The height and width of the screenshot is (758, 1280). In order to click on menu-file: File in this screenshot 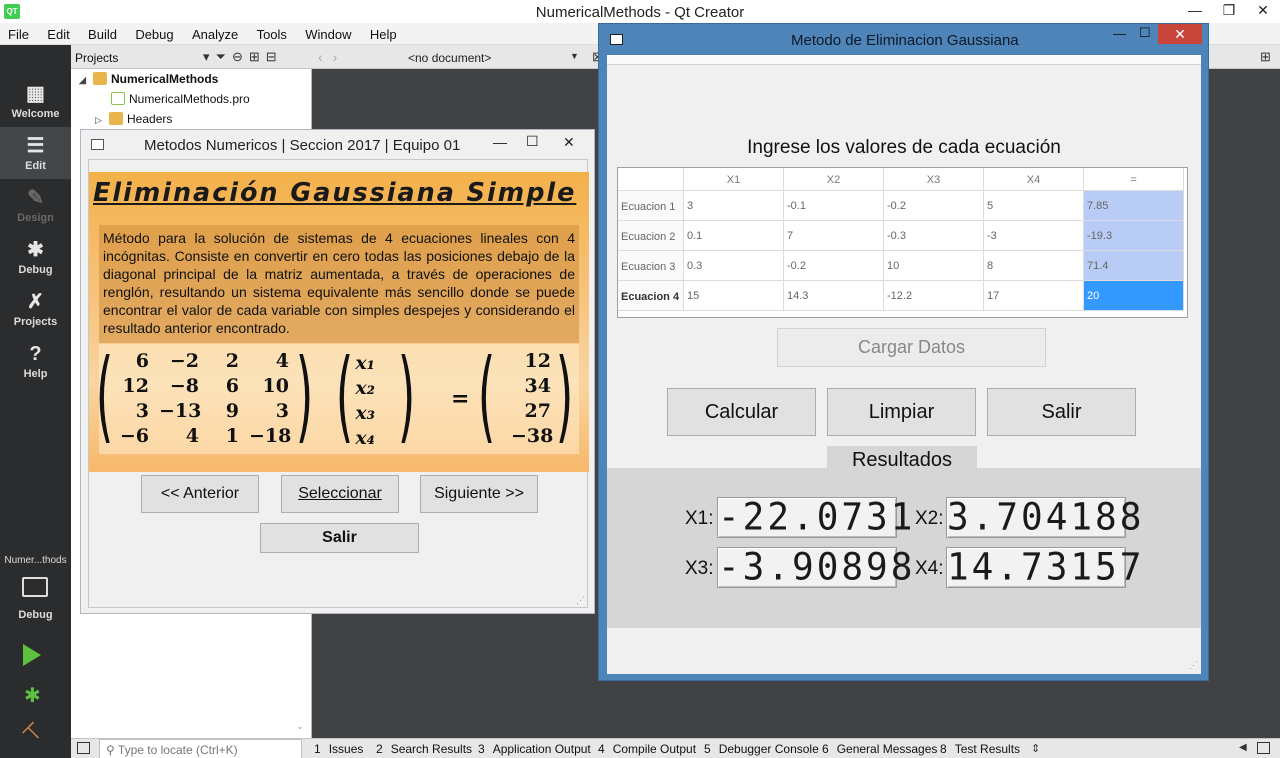, I will do `click(18, 32)`.